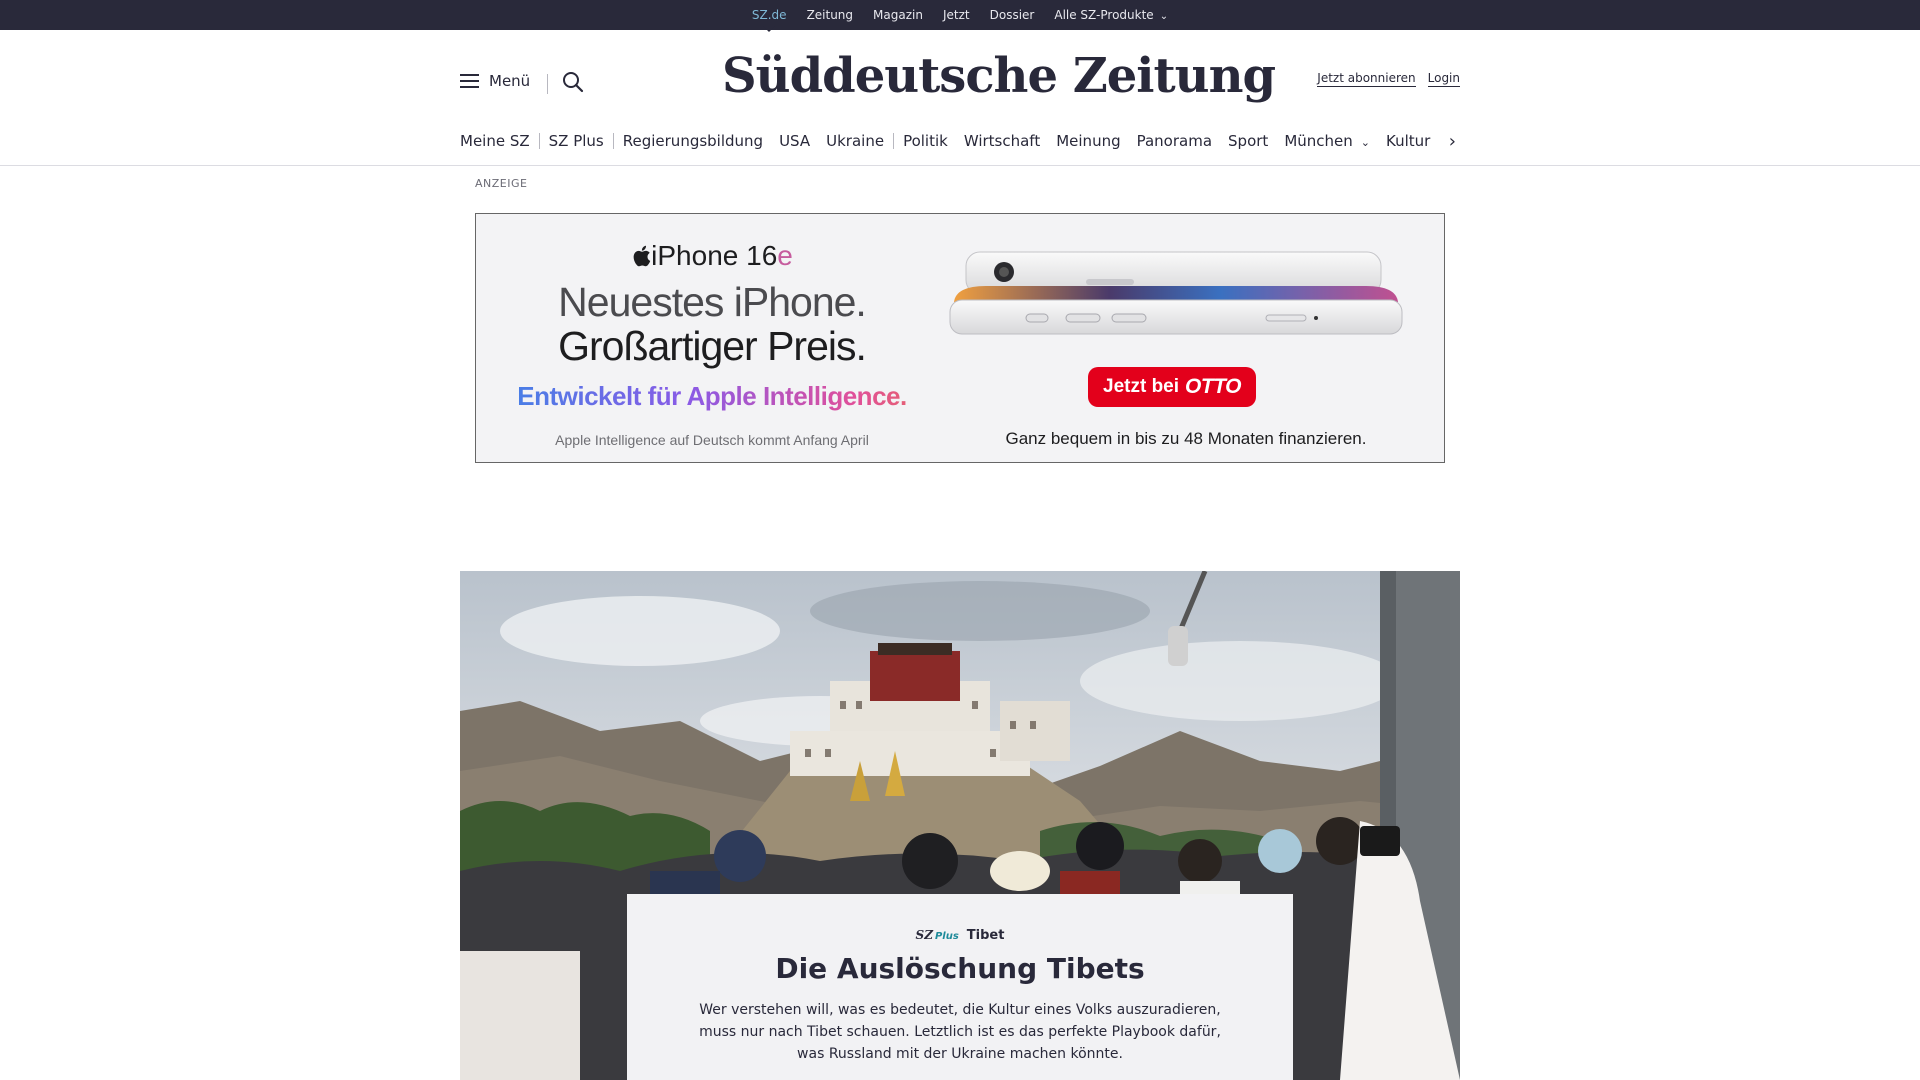 The image size is (1920, 1080). Describe the element at coordinates (501, 183) in the screenshot. I see `ad-label: ANZEIGE` at that location.